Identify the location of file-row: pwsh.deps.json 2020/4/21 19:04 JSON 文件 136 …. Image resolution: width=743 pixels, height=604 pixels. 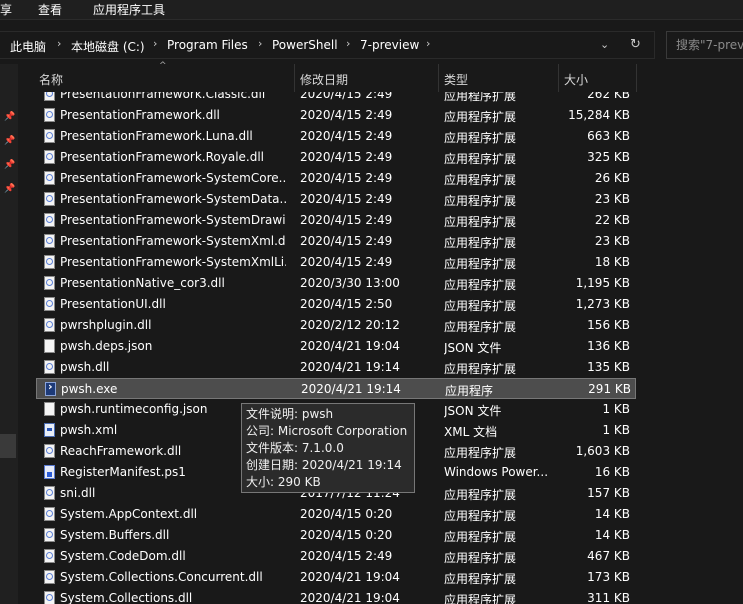
(336, 346).